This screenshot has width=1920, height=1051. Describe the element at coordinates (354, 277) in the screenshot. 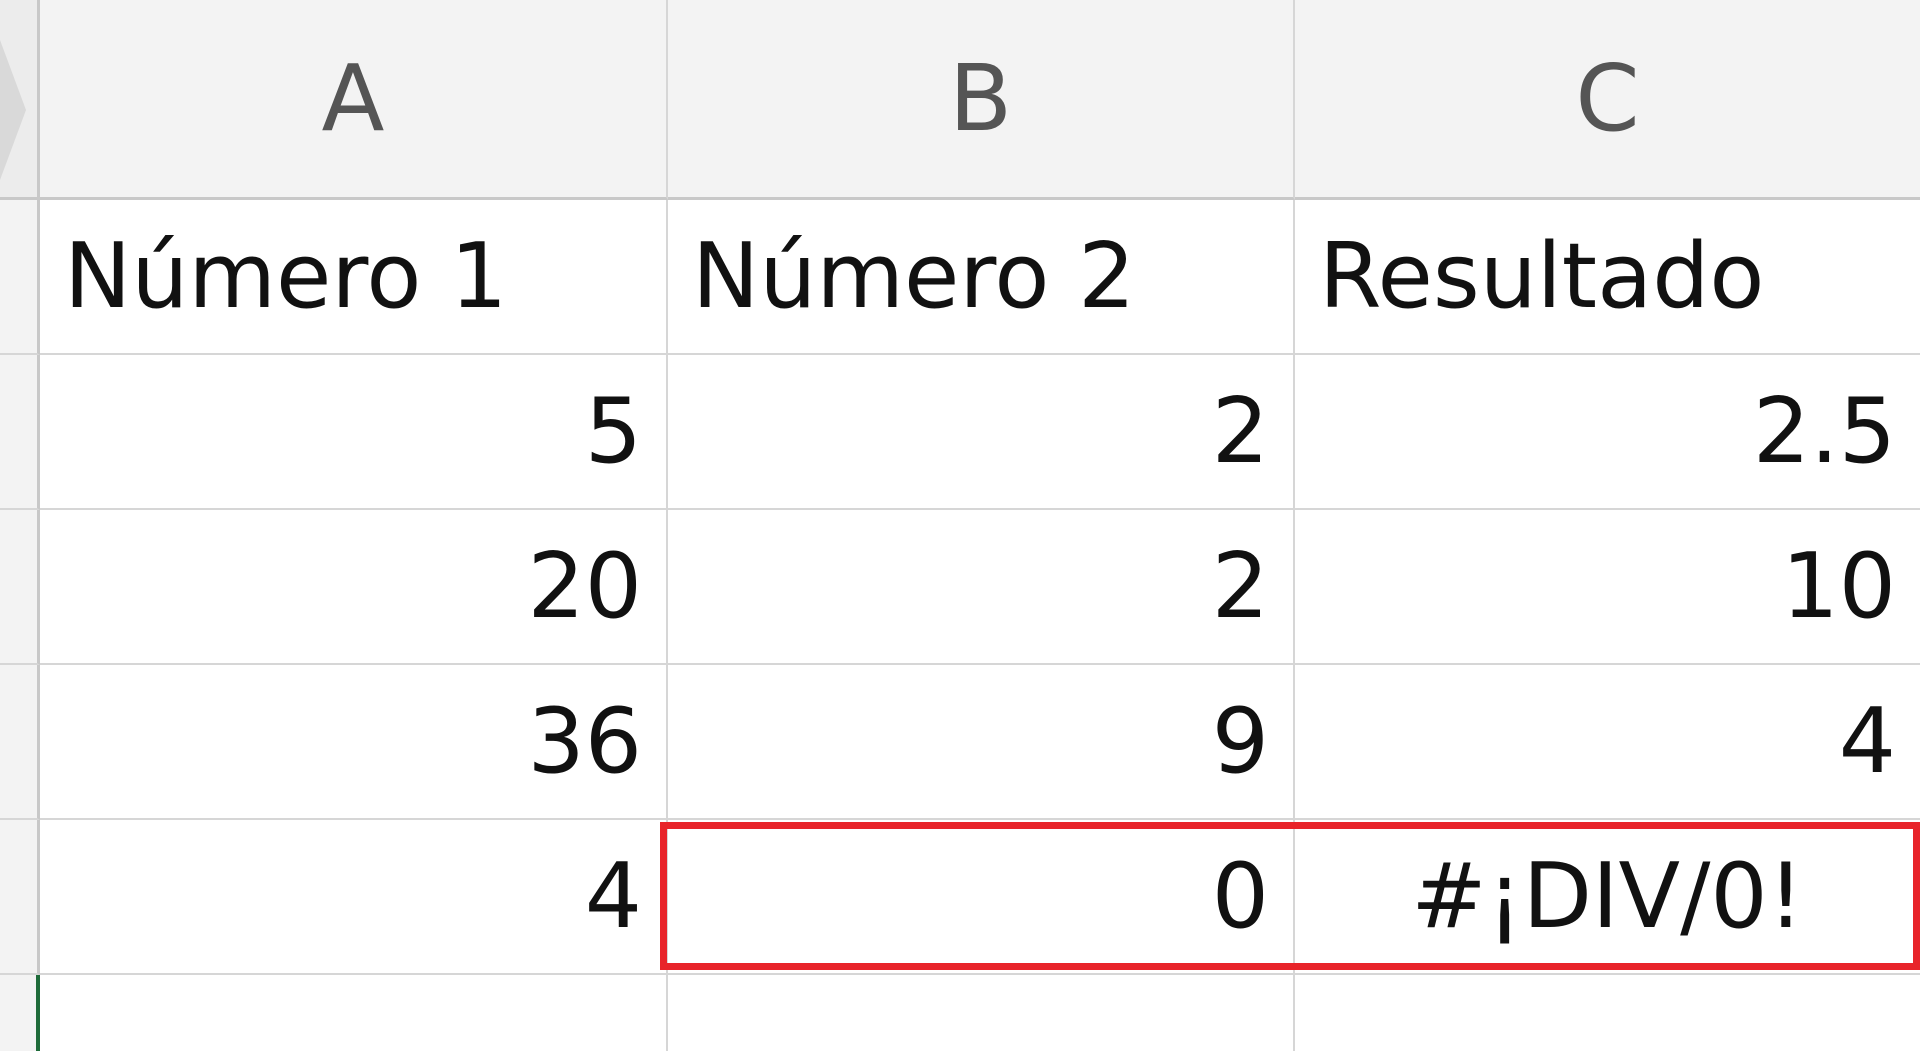

I see `cell-a1: Número 1` at that location.